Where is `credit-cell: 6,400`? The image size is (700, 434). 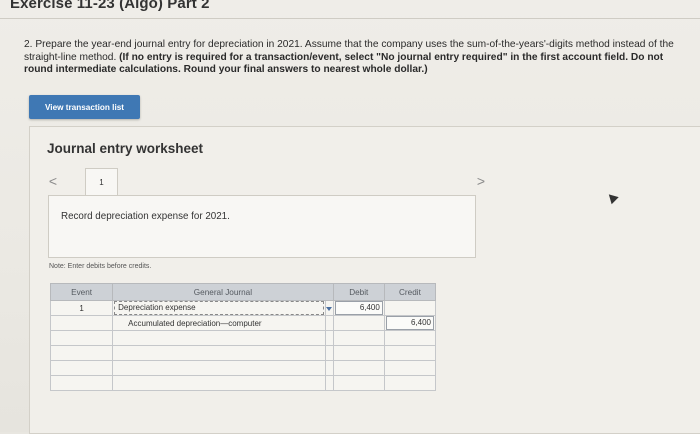 credit-cell: 6,400 is located at coordinates (410, 323).